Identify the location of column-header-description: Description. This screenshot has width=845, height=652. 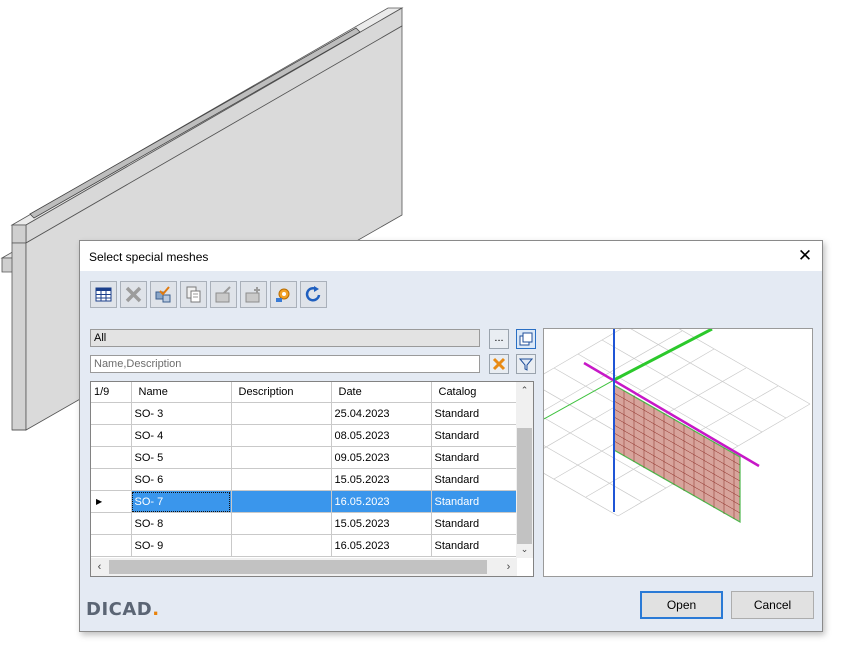
(281, 392).